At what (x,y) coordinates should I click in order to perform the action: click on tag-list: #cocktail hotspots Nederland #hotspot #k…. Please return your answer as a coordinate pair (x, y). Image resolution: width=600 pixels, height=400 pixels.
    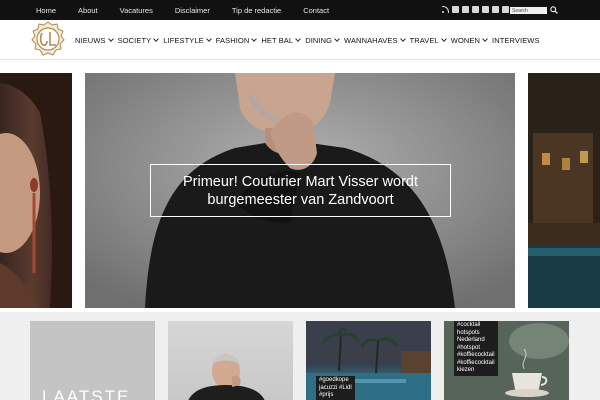
    Looking at the image, I should click on (476, 348).